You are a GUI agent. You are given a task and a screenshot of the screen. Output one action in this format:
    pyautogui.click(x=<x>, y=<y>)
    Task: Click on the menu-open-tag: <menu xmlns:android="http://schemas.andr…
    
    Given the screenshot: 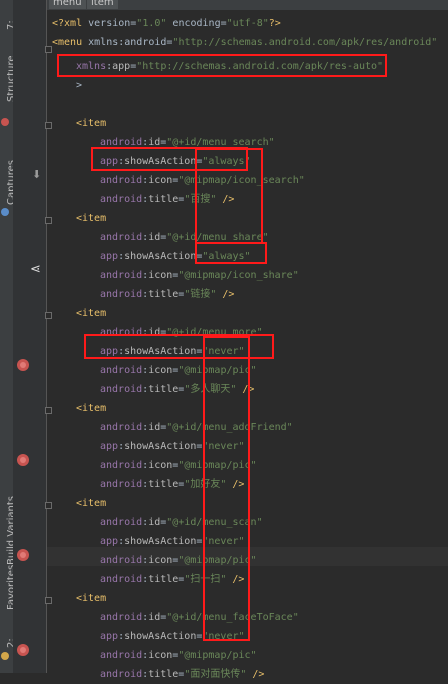 What is the action you would take?
    pyautogui.click(x=245, y=42)
    